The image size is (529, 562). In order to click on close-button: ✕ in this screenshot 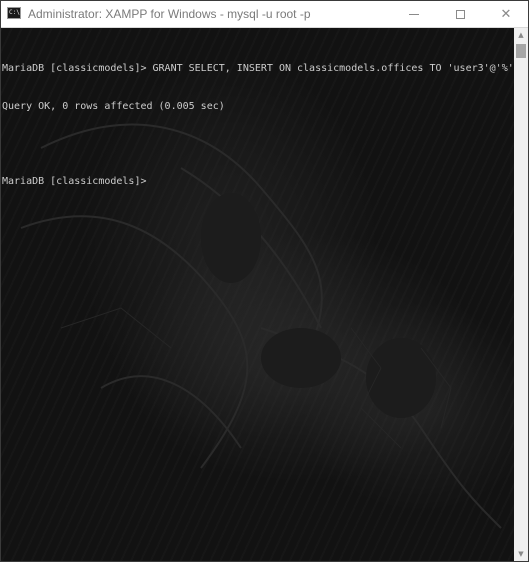, I will do `click(505, 14)`.